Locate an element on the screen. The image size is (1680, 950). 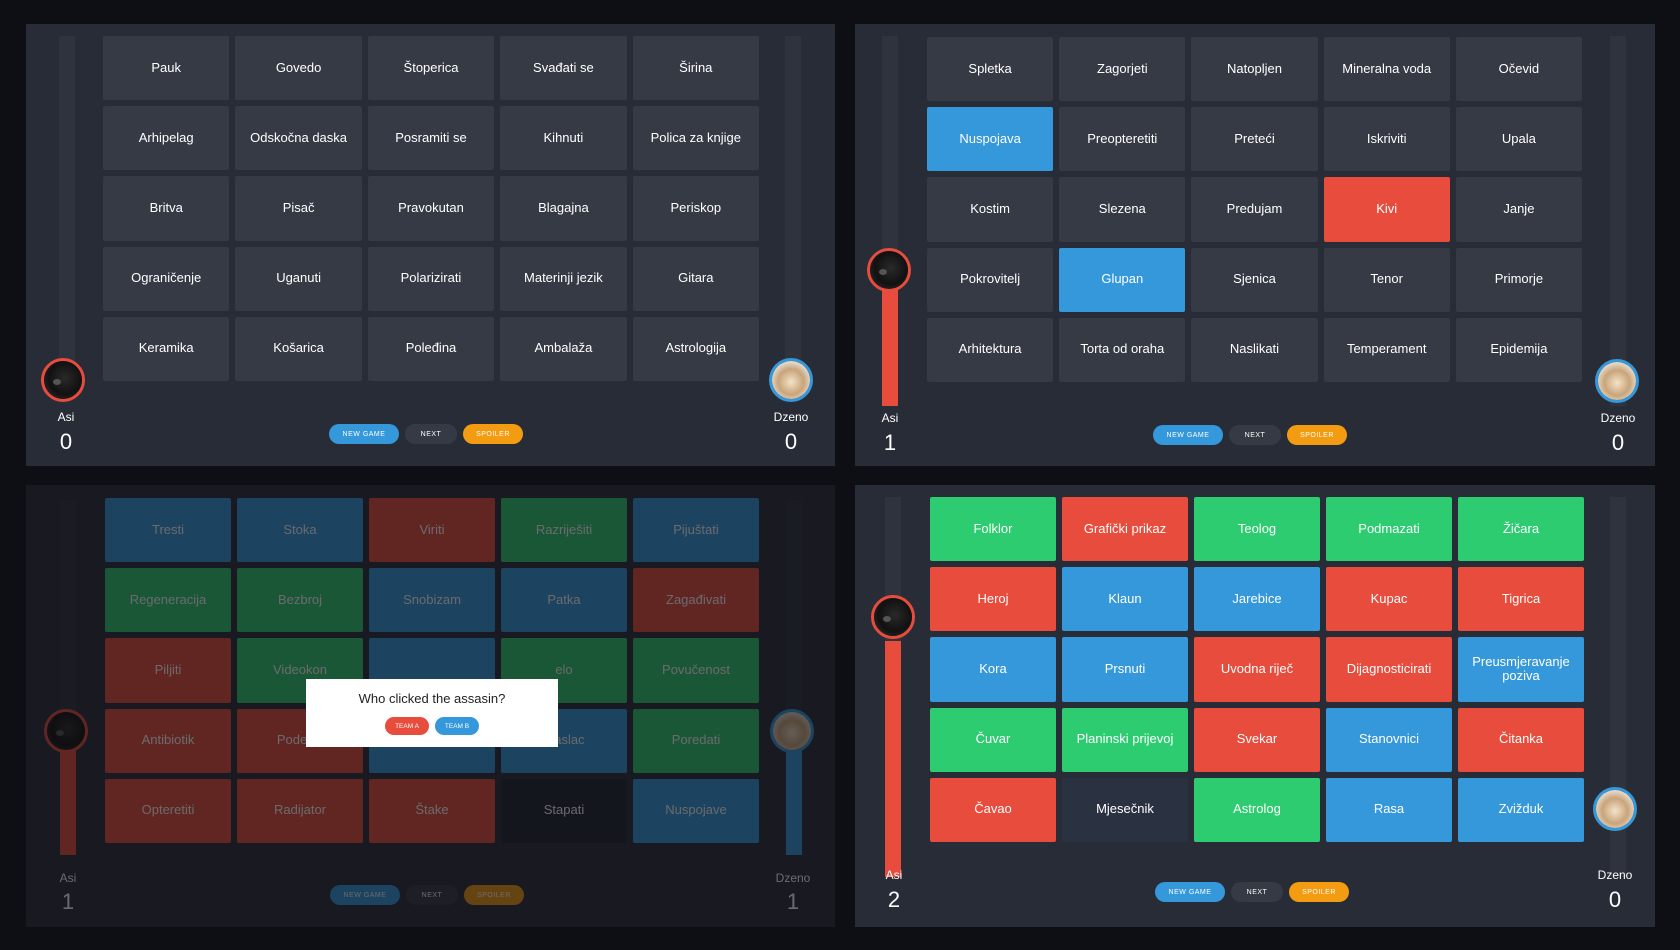
word-card: Povučenost is located at coordinates (696, 670).